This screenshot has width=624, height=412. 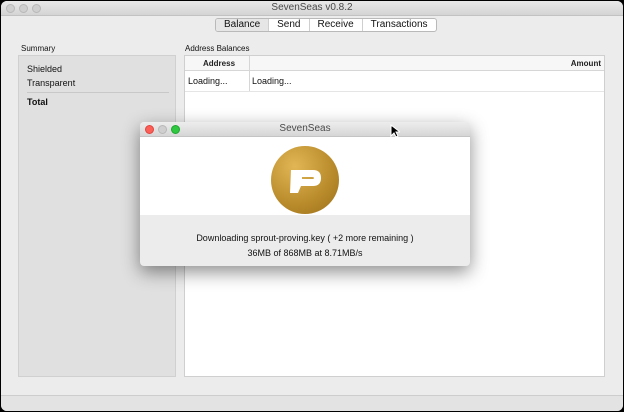 I want to click on tab-bar: Balance Send Receive Transactions, so click(x=326, y=25).